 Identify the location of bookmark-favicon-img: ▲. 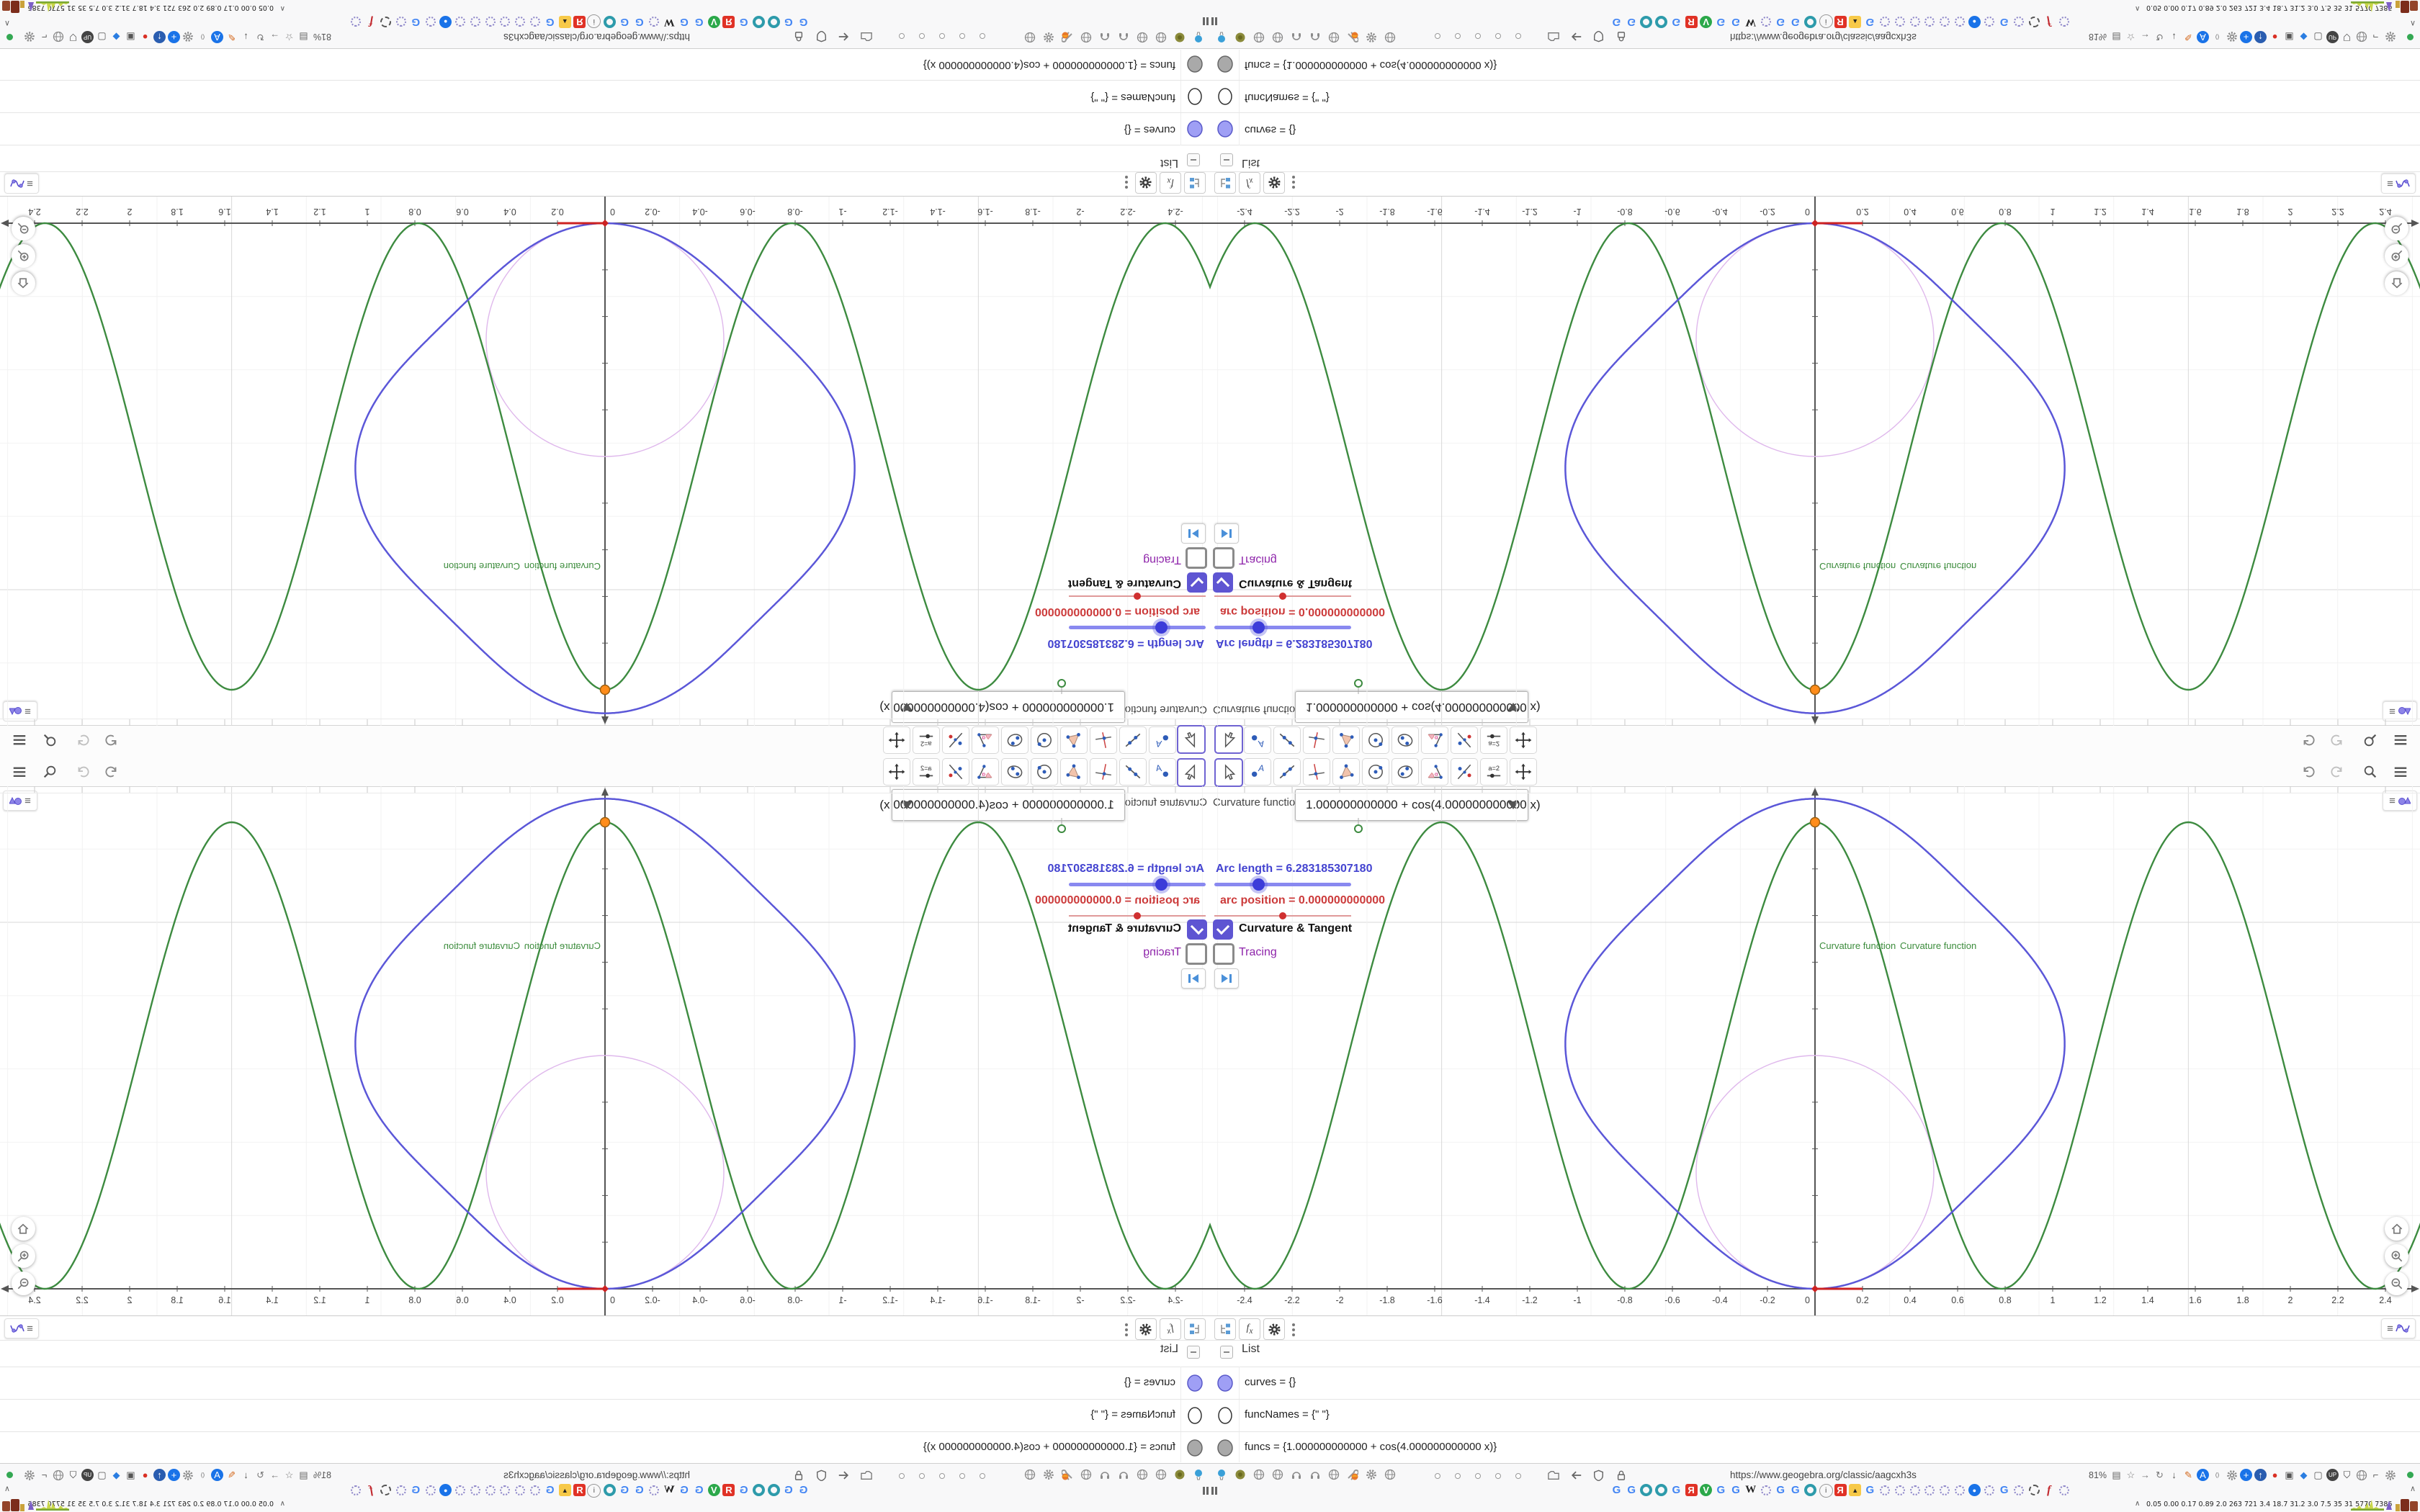
(1855, 1490).